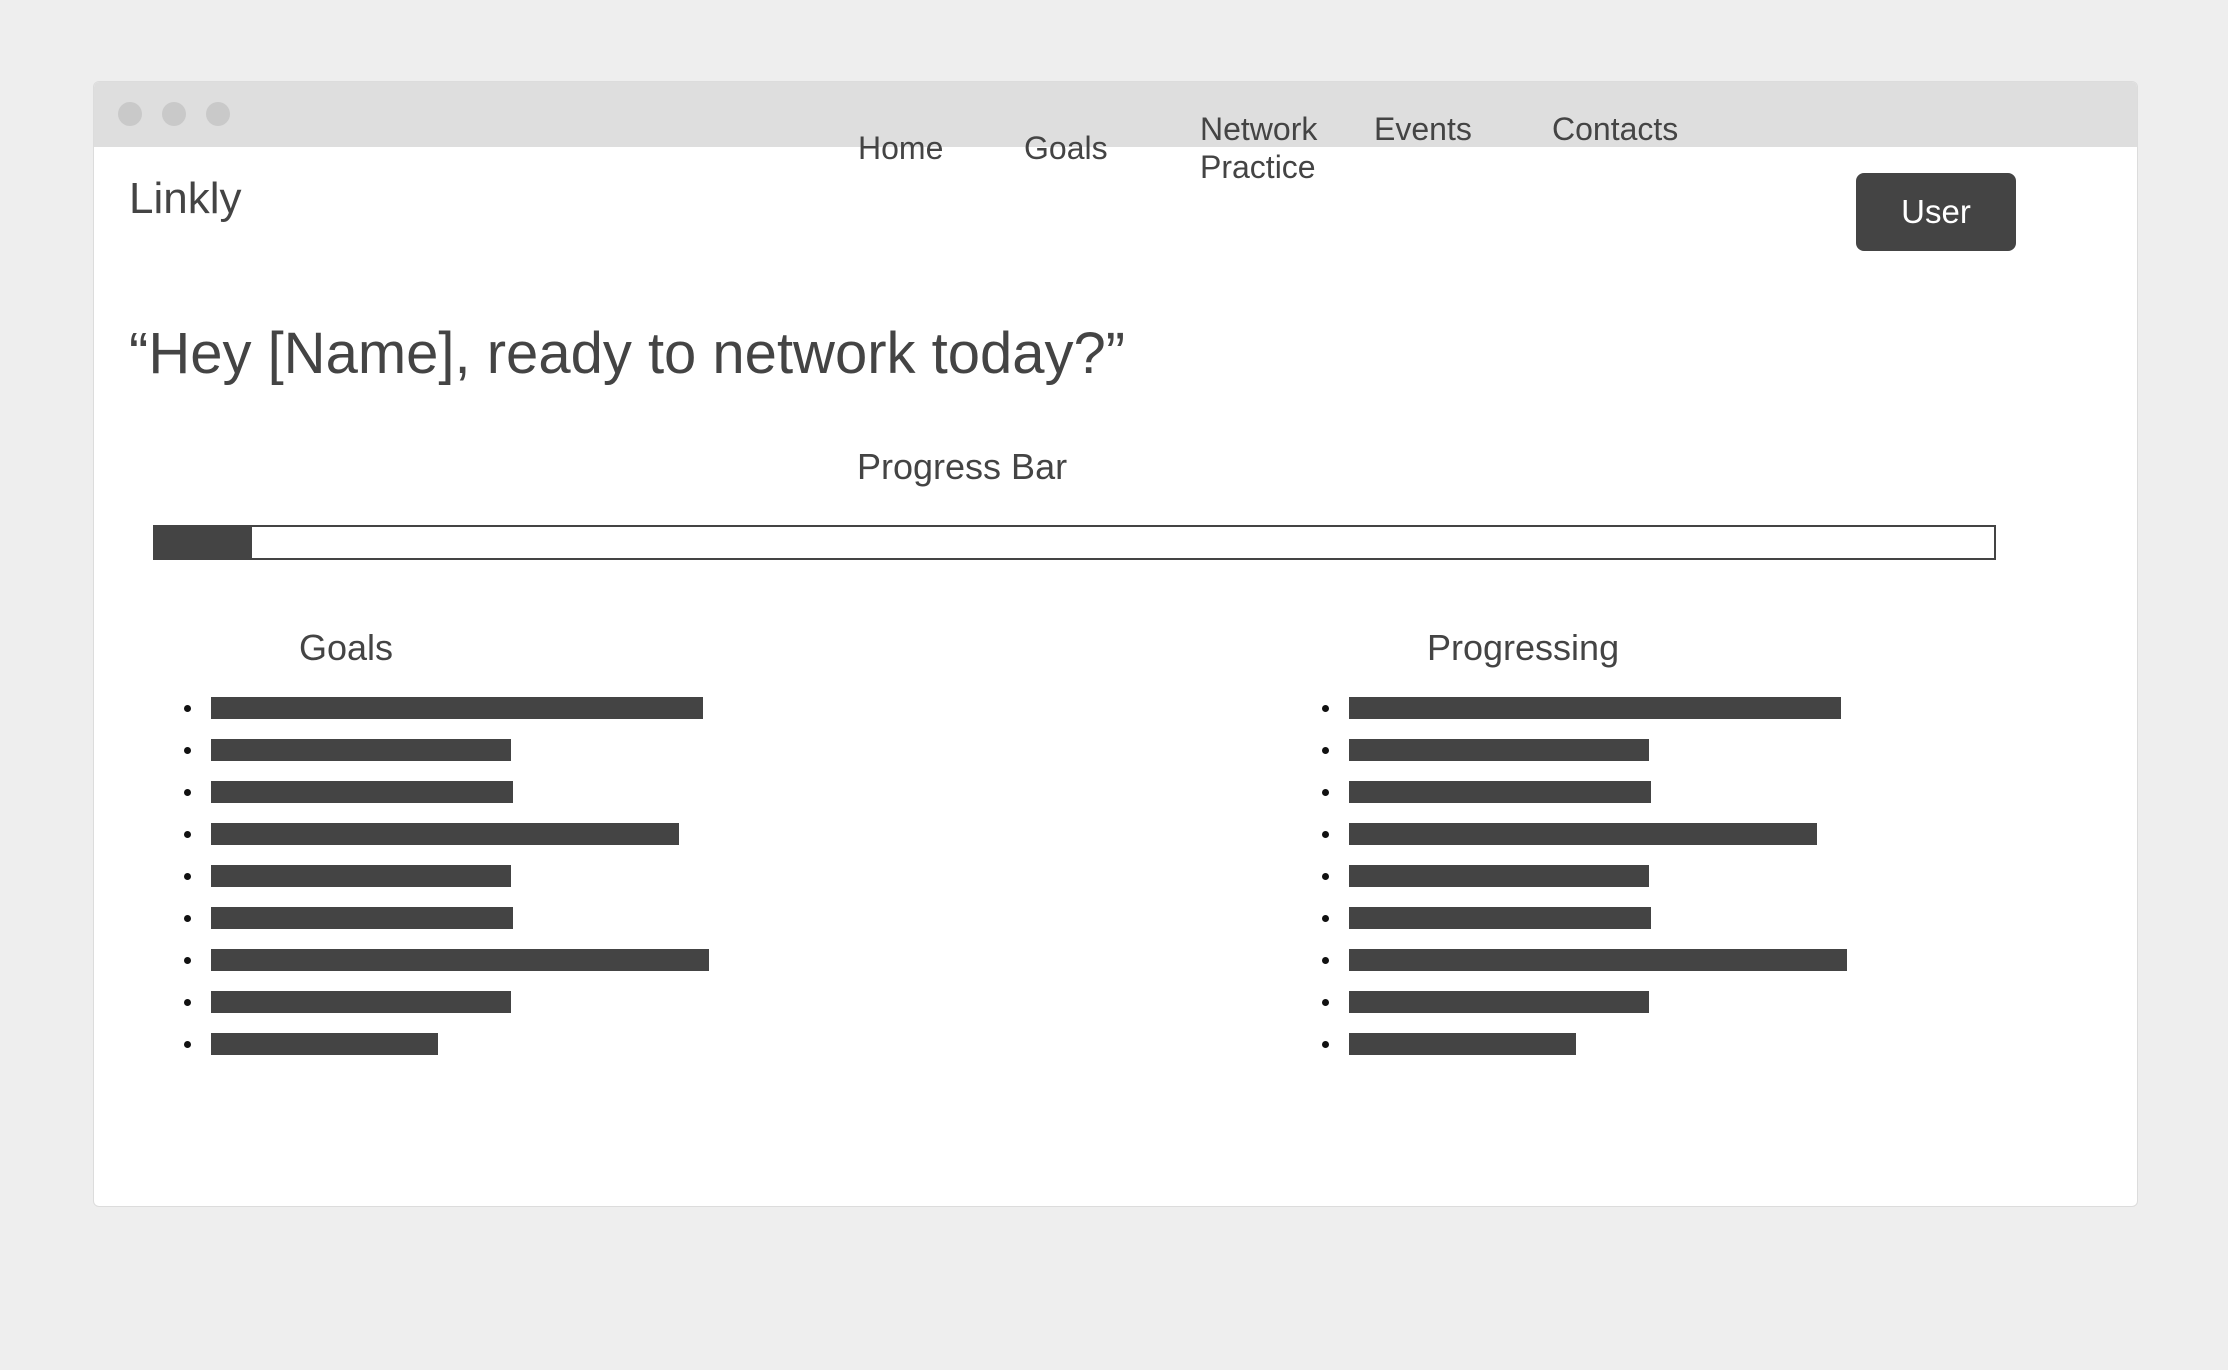 Image resolution: width=2228 pixels, height=1370 pixels. What do you see at coordinates (1270, 148) in the screenshot?
I see `nav-network-practice: Network Practice` at bounding box center [1270, 148].